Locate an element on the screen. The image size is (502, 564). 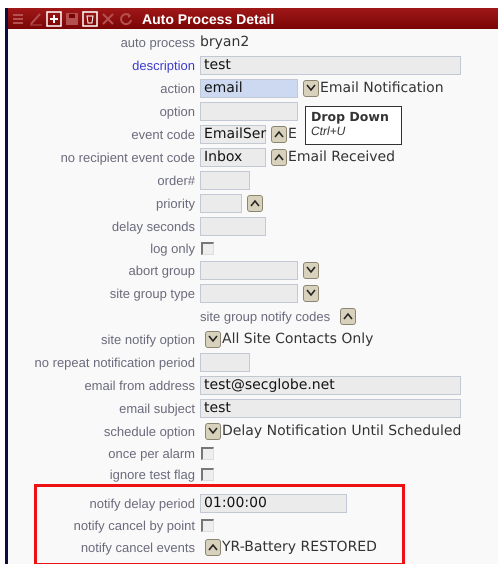
field-label: delay seconds is located at coordinates (153, 226).